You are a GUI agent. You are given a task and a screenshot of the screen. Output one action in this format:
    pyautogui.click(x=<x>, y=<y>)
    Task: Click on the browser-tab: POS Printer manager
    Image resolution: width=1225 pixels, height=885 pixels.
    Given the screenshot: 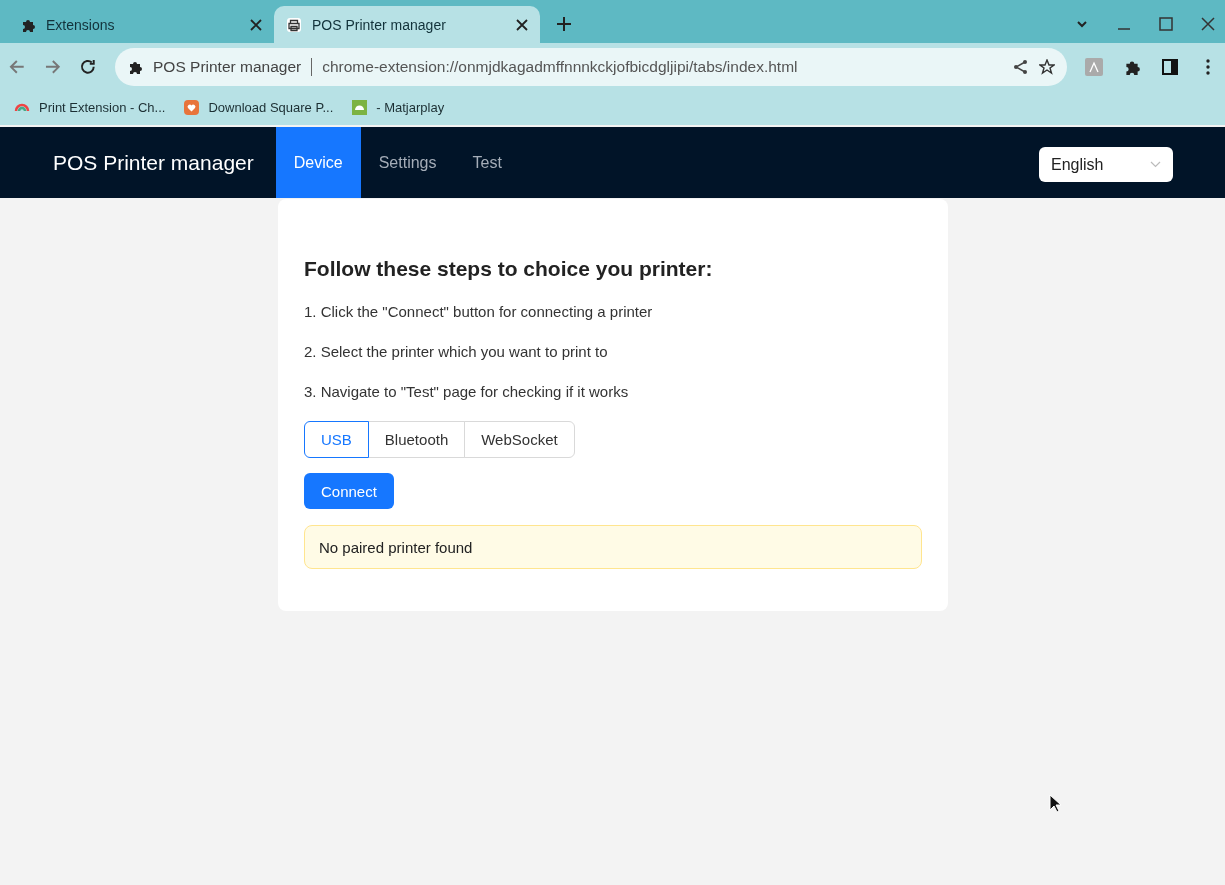 What is the action you would take?
    pyautogui.click(x=407, y=24)
    